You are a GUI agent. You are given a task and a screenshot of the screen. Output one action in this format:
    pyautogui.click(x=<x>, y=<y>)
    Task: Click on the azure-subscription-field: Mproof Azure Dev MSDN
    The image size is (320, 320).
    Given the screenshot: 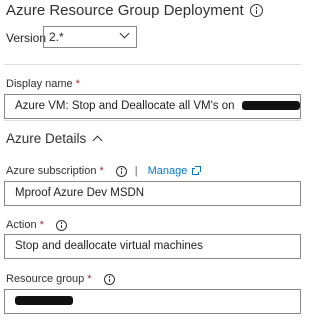 What is the action you would take?
    pyautogui.click(x=152, y=193)
    